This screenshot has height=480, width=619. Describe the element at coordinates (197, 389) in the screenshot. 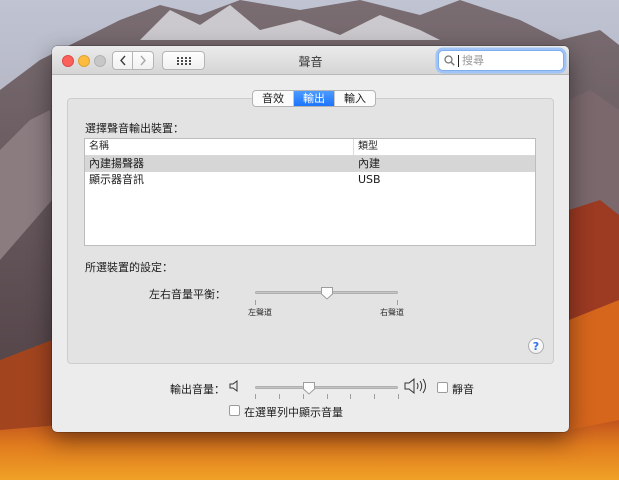

I see `output-volume-label: 輸出音量：` at that location.